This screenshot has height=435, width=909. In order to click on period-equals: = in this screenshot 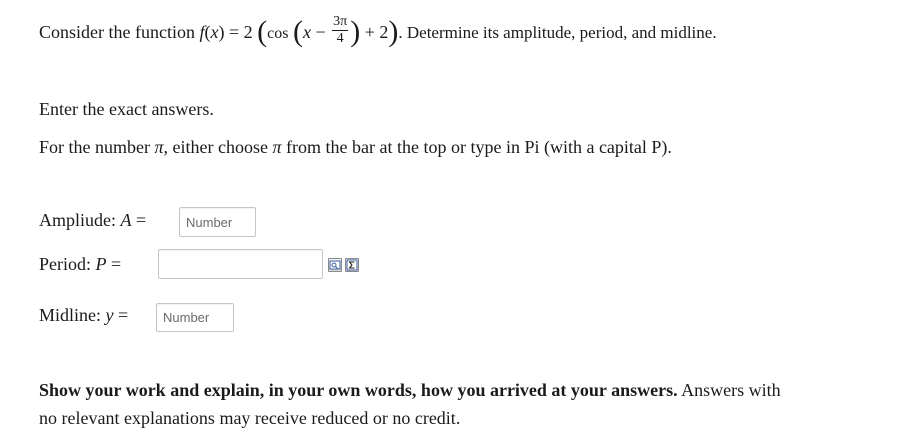, I will do `click(116, 264)`.